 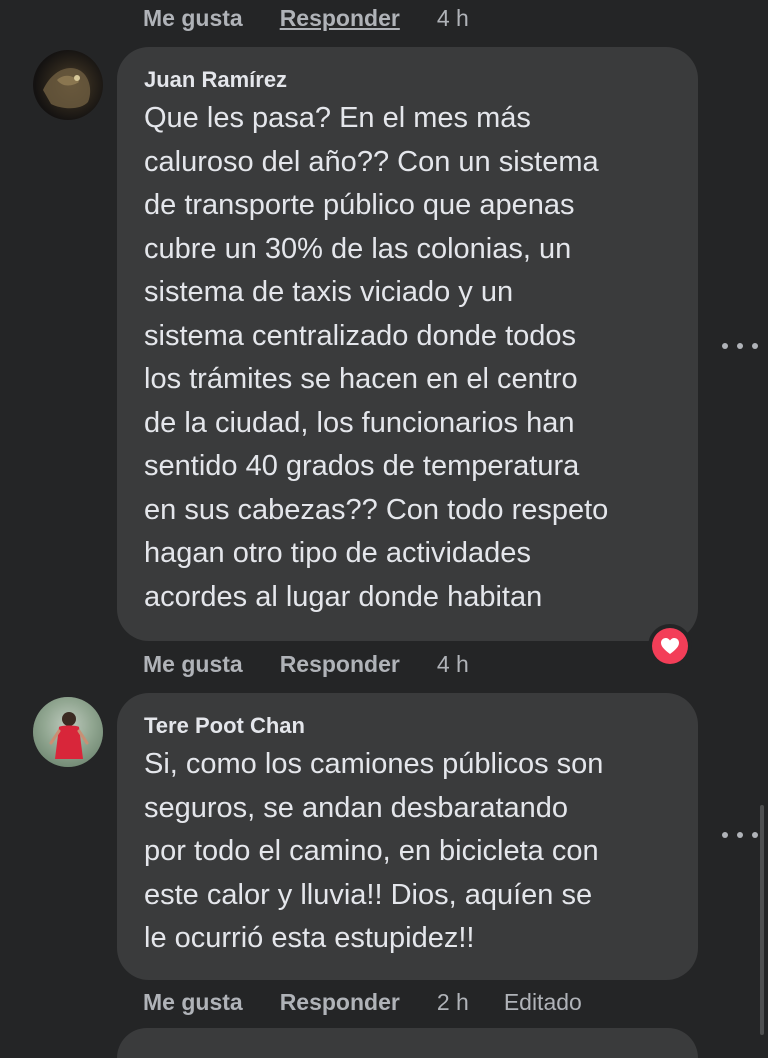 I want to click on comment-actions: Me gusta Responder 2 h Editado, so click(x=362, y=1002).